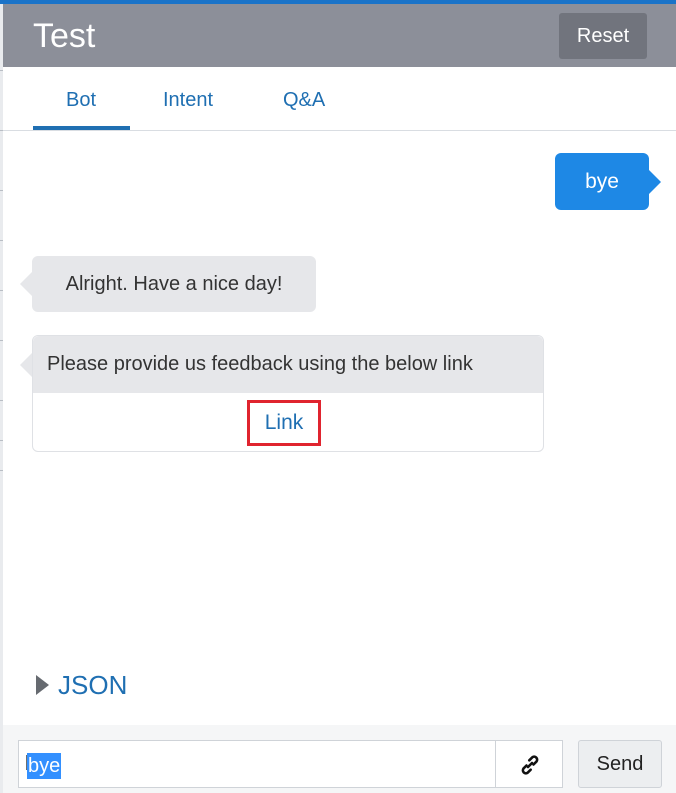 The image size is (676, 793). What do you see at coordinates (64, 36) in the screenshot?
I see `panel-title: Test` at bounding box center [64, 36].